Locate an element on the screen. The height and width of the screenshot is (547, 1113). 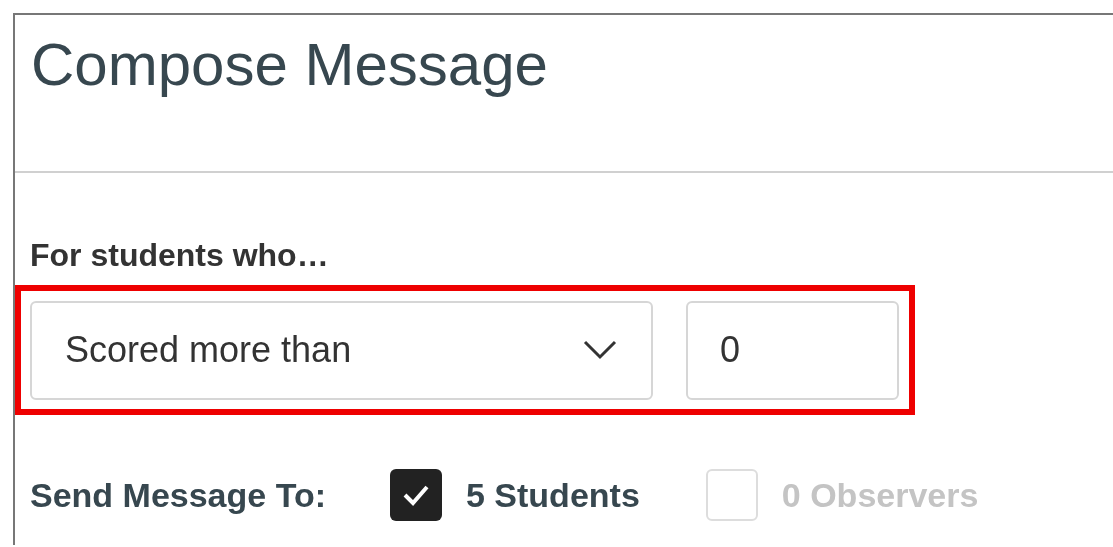
chevron-down-icon is located at coordinates (600, 350).